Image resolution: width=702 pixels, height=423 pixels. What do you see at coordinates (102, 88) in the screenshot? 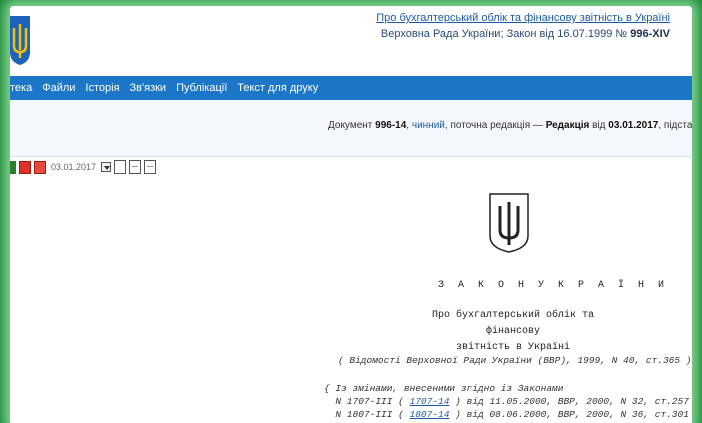
I see `nav-item-history: Історія` at bounding box center [102, 88].